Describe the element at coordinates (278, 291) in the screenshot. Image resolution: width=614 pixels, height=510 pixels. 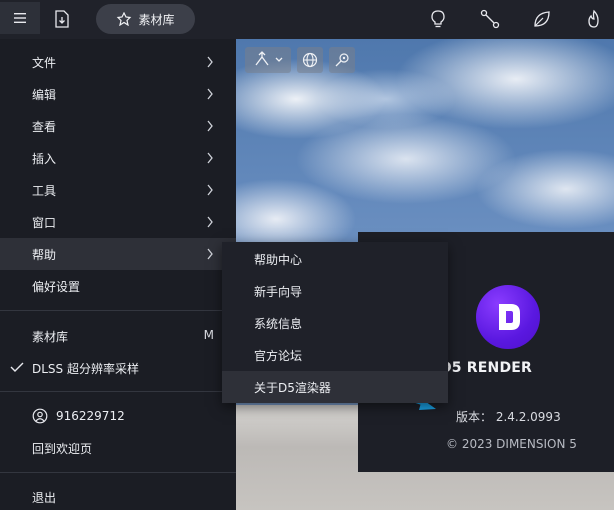
I see `submenu-item-label: 新手向导` at that location.